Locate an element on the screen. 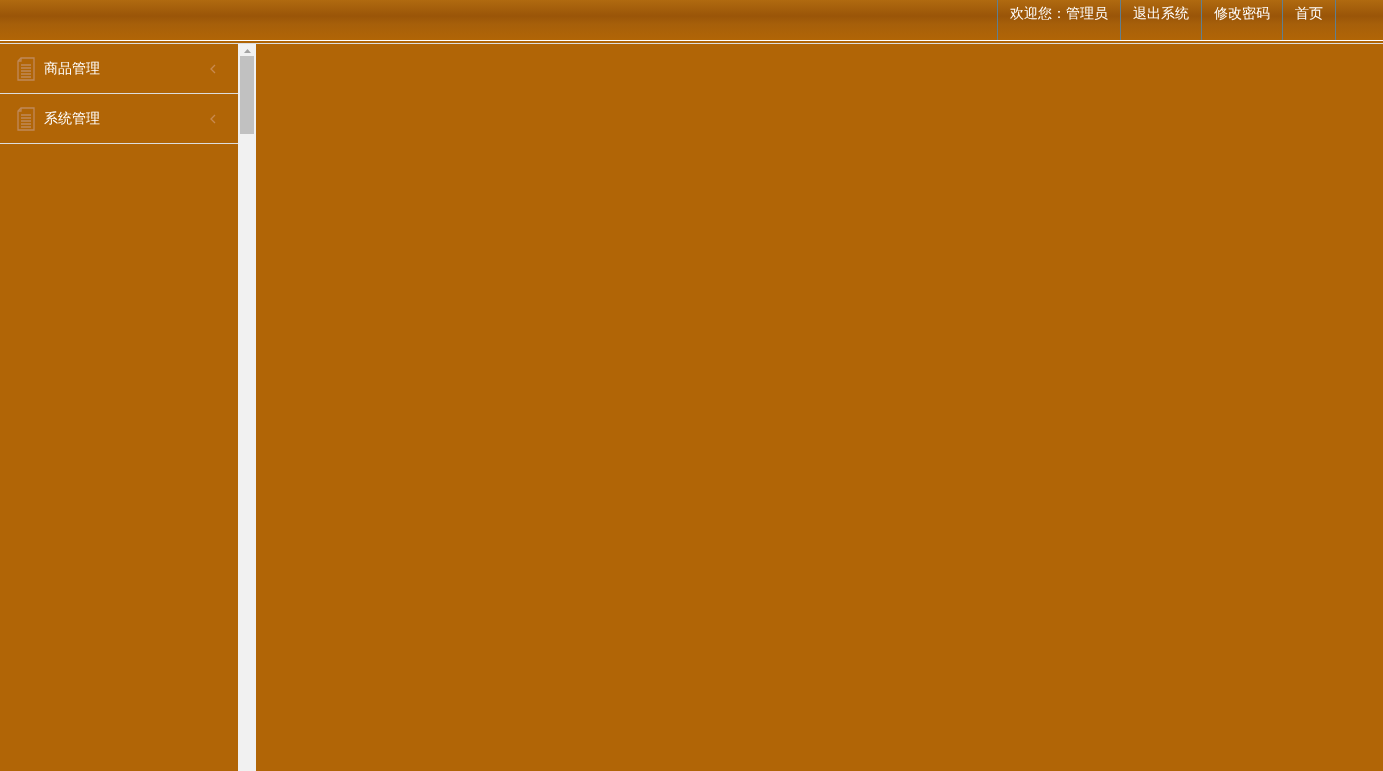  scrollbar-thumb is located at coordinates (247, 95).